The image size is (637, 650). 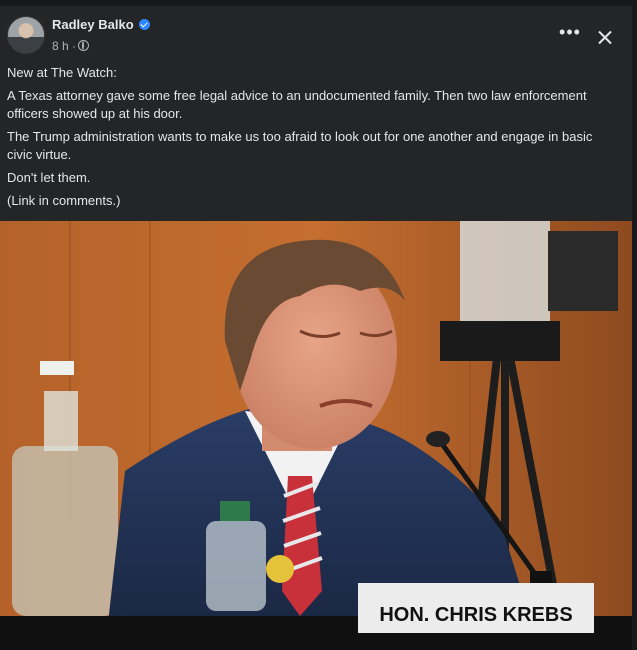 I want to click on post-paragraph: Don't let them., so click(x=49, y=177).